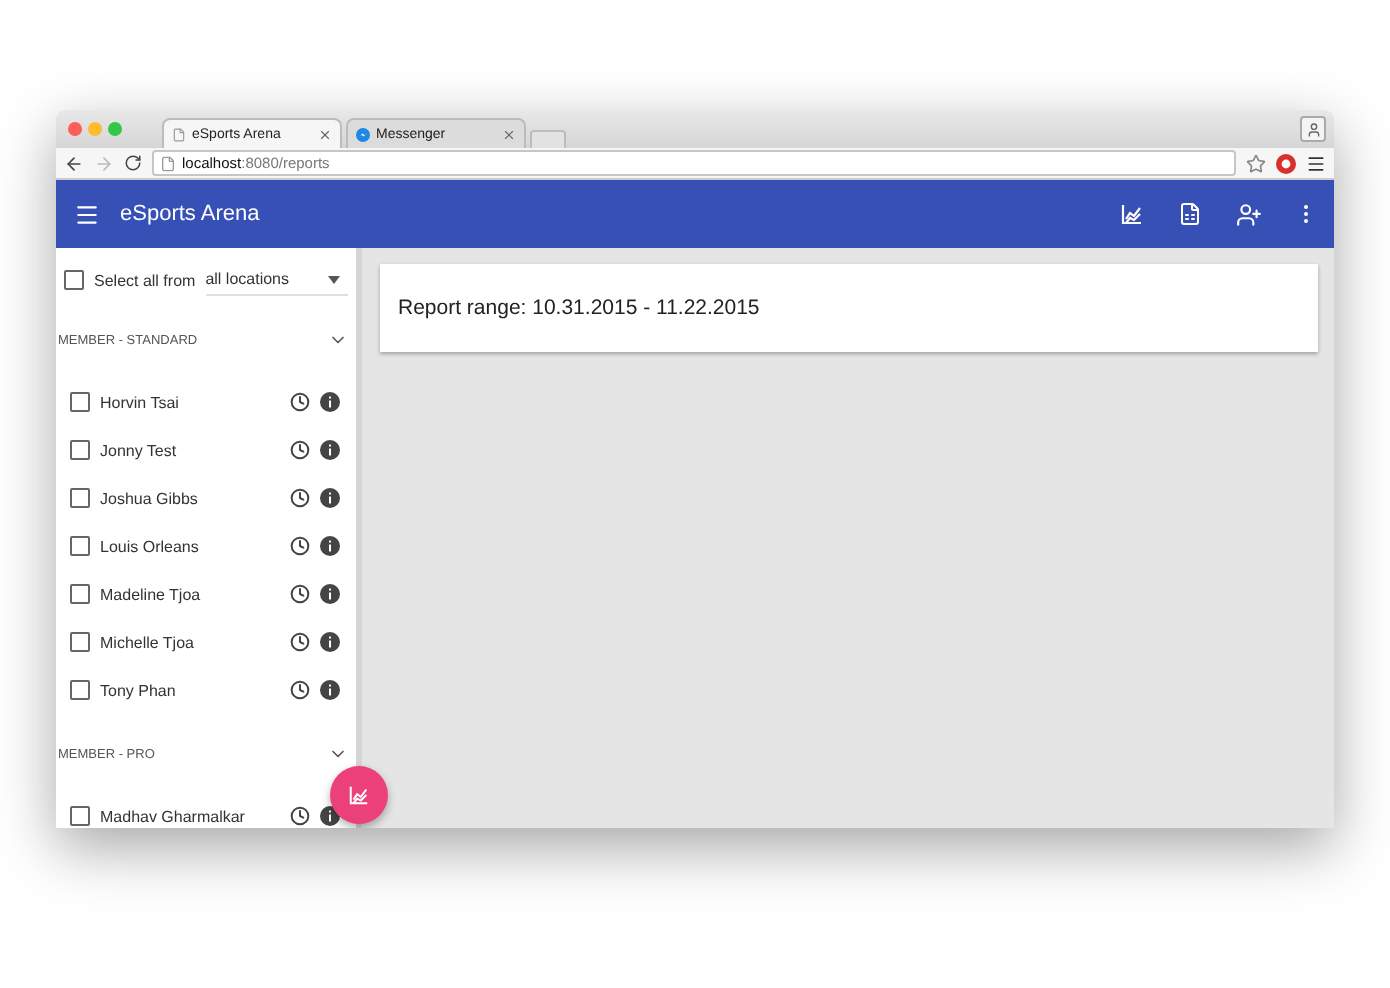 The width and height of the screenshot is (1390, 988). I want to click on member-name: Jonny Test, so click(139, 450).